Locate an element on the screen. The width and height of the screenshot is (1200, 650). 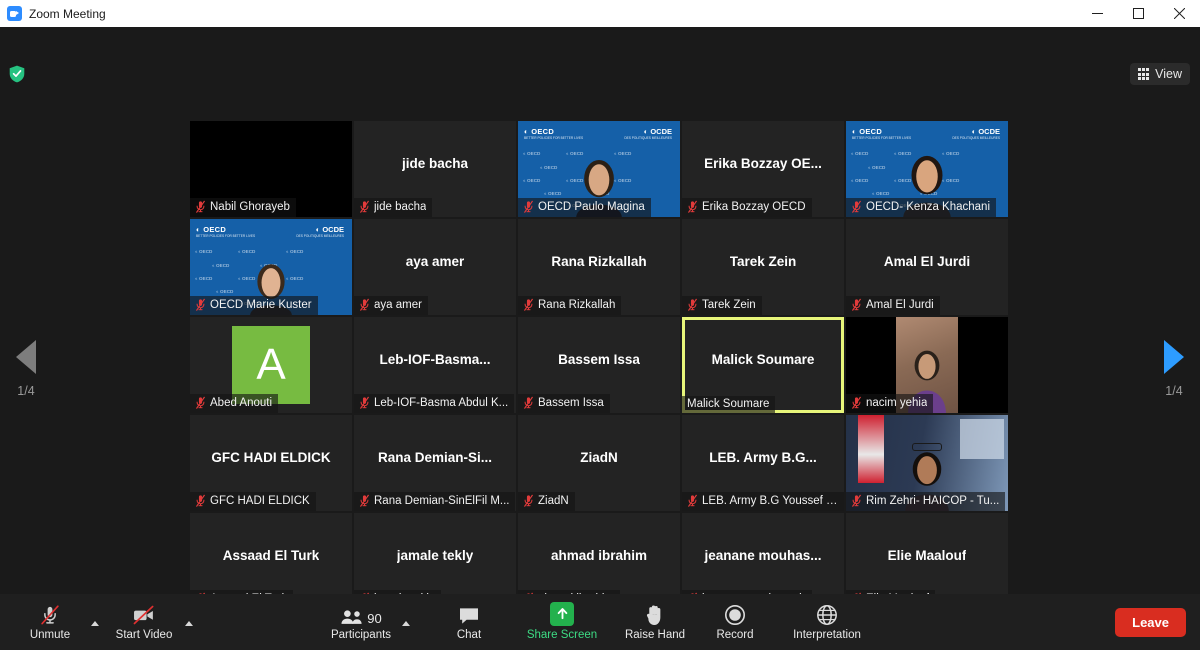
participant-tile: nacim yehia is located at coordinates (927, 365).